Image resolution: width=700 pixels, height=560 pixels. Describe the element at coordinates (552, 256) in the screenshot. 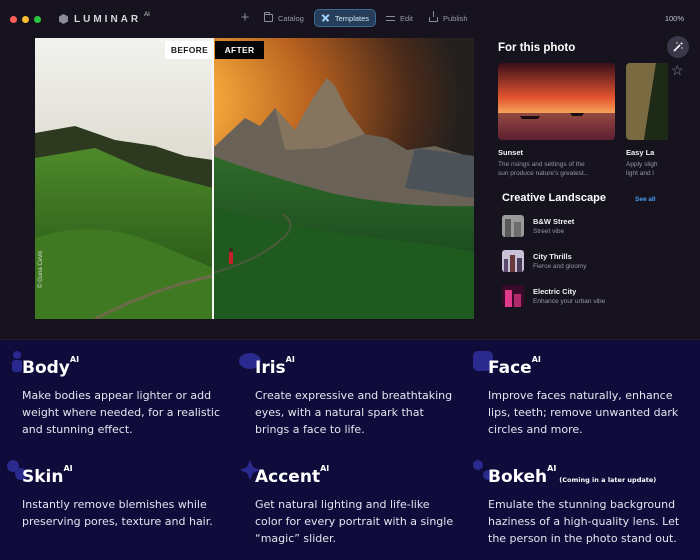

I see `template-list-name: City Thrills` at that location.